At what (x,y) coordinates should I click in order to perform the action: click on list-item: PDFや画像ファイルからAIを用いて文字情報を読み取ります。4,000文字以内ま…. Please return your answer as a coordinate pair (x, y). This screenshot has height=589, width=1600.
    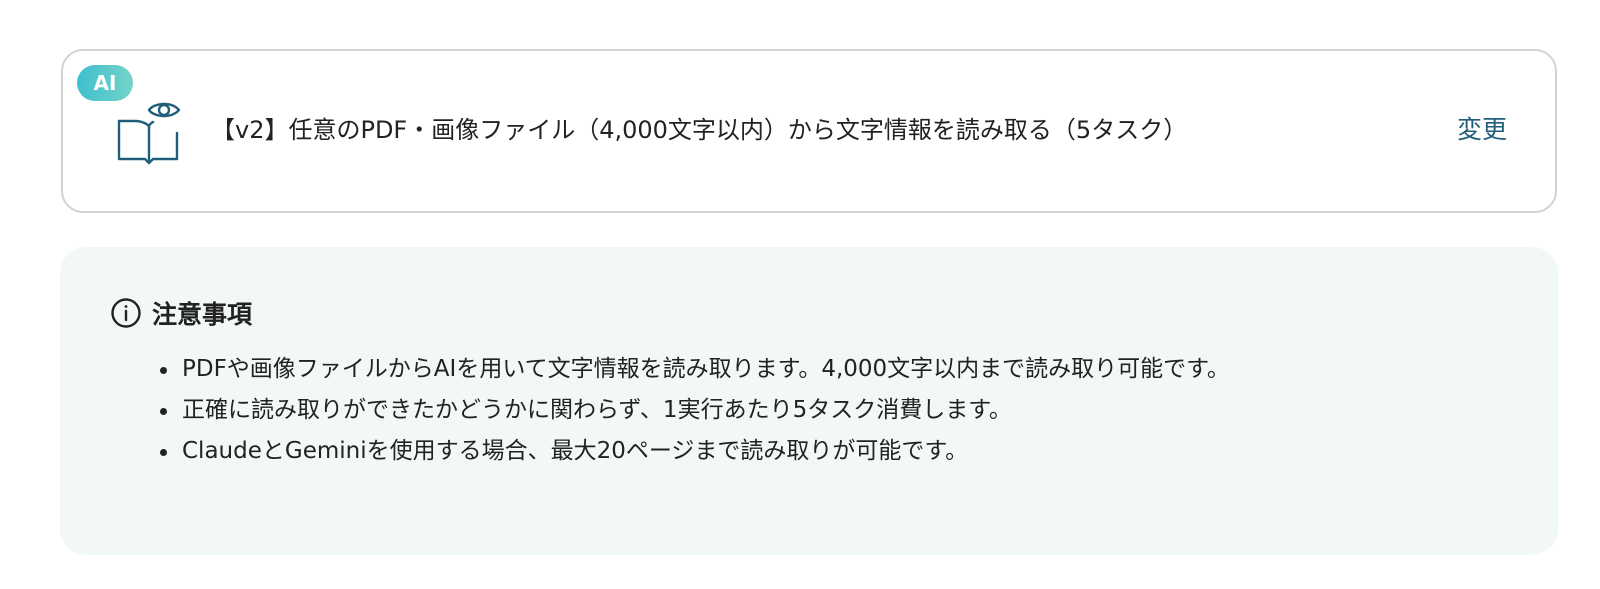
    Looking at the image, I should click on (693, 369).